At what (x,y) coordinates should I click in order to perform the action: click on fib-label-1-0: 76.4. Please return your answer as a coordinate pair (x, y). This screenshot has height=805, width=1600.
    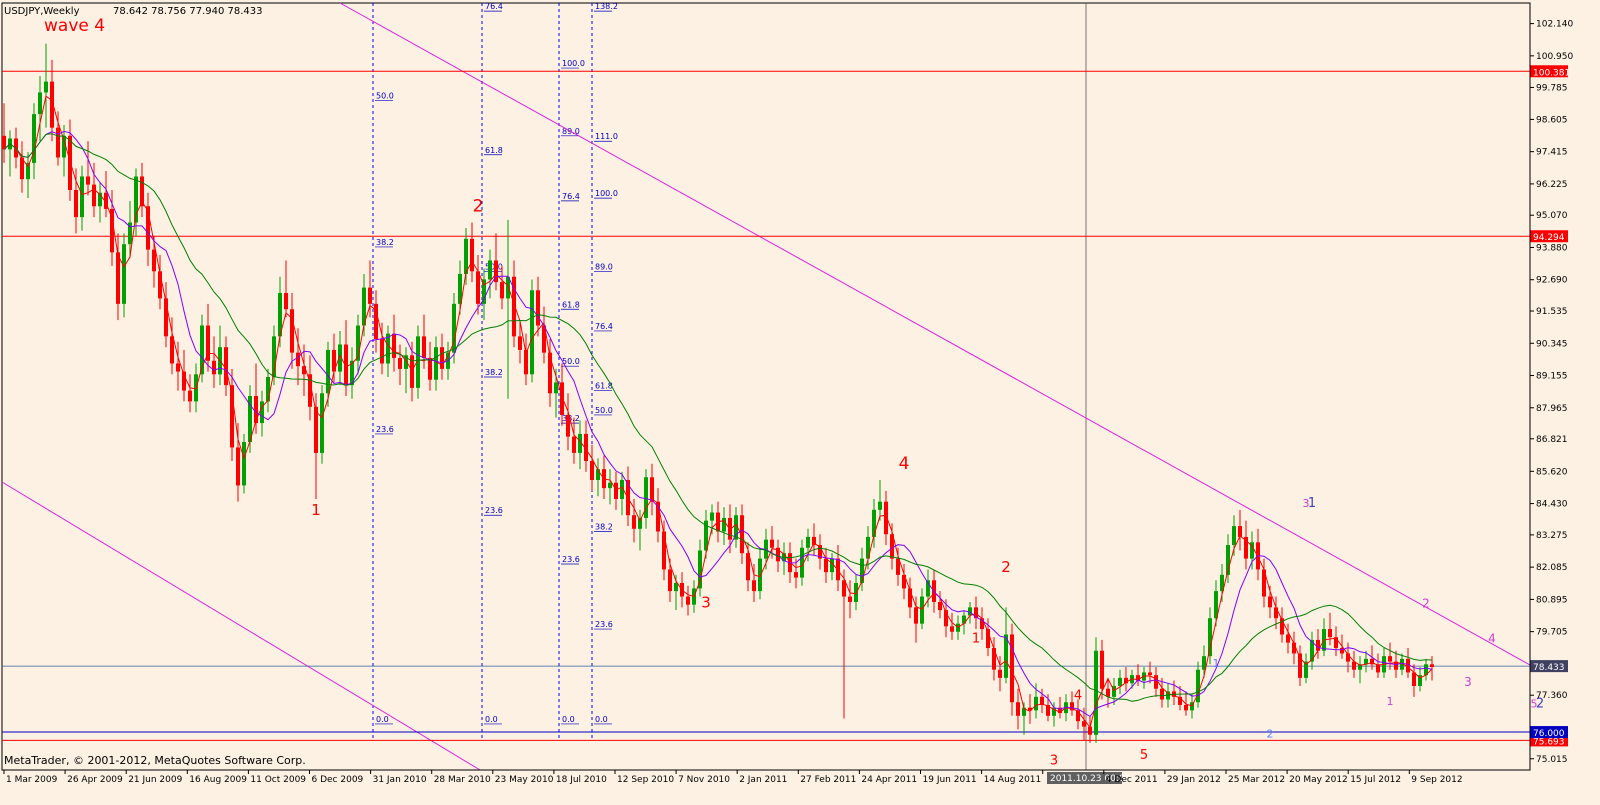
    Looking at the image, I should click on (494, 6).